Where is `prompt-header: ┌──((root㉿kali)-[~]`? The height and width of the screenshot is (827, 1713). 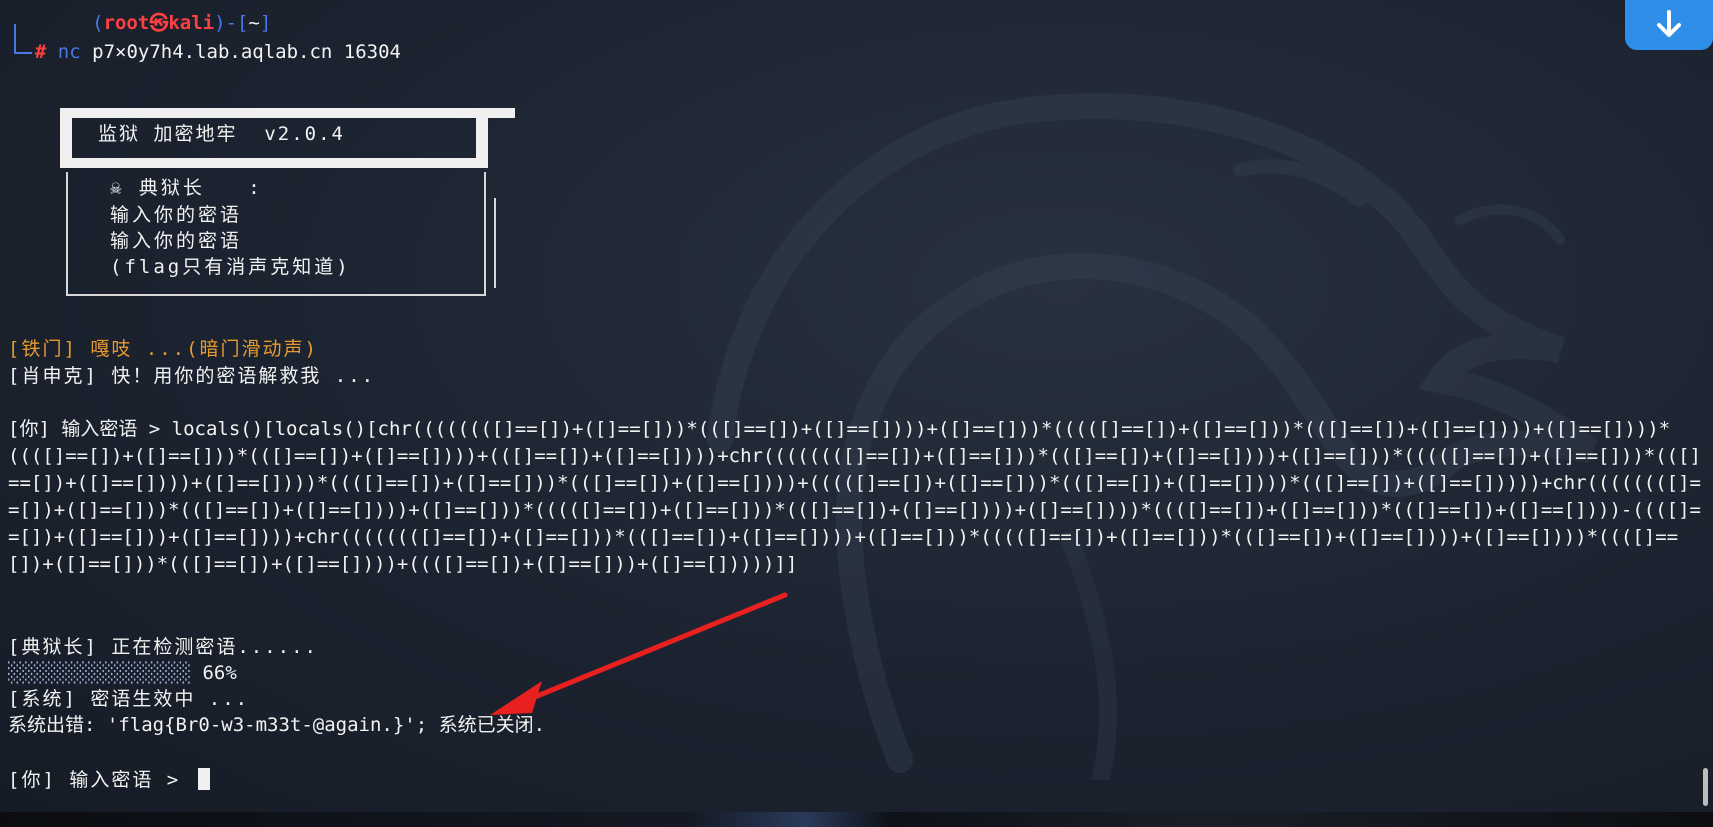
prompt-header: ┌──((root㉿kali)-[~] is located at coordinates (141, 23).